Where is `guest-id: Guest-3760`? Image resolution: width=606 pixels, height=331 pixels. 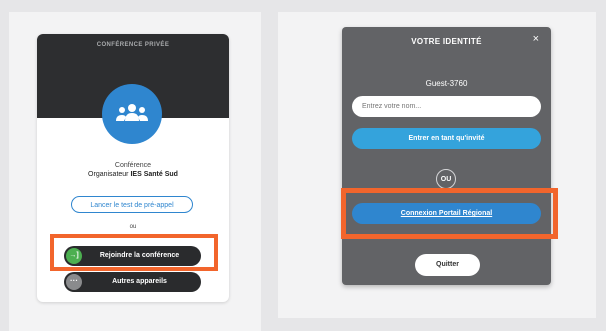
guest-id: Guest-3760 is located at coordinates (446, 83).